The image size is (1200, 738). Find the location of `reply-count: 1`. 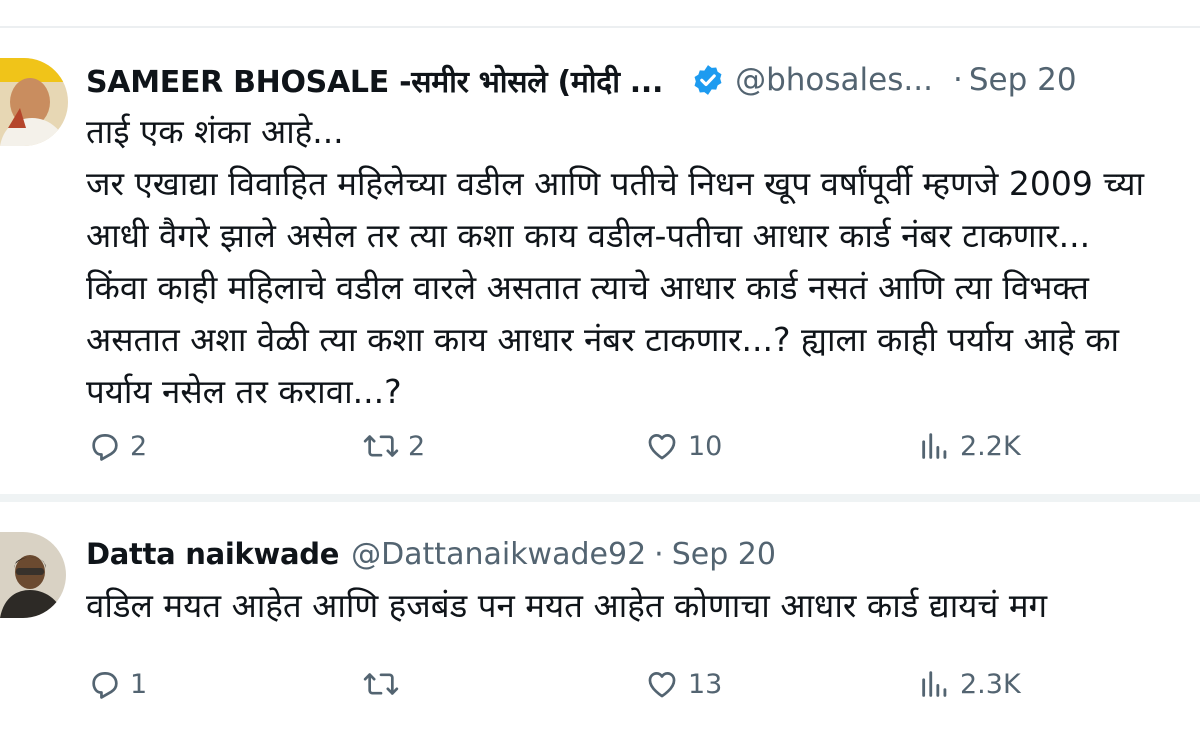

reply-count: 1 is located at coordinates (139, 684).